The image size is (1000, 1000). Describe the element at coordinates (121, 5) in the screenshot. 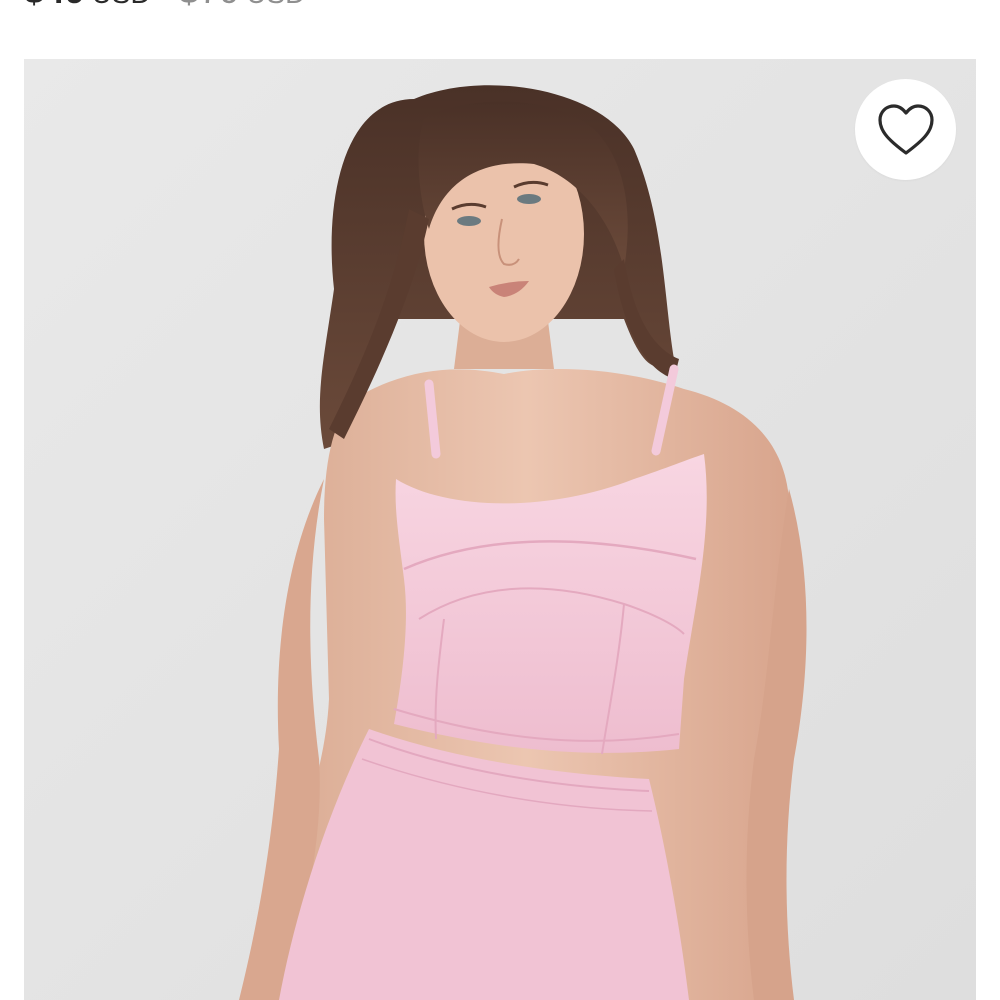

I see `sale-price-currency: USD` at that location.